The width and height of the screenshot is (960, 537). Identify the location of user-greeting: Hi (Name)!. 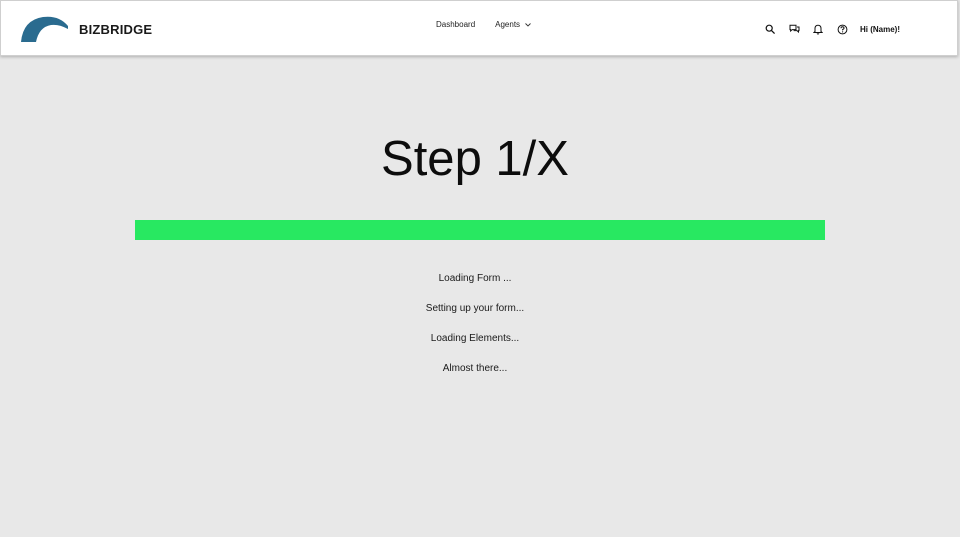
(880, 29).